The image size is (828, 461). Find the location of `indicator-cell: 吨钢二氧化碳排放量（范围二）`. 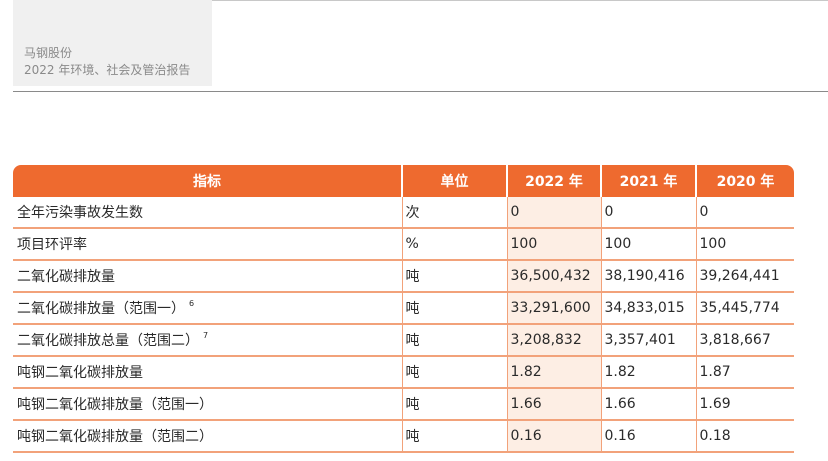

indicator-cell: 吨钢二氧化碳排放量（范围二） is located at coordinates (207, 436).